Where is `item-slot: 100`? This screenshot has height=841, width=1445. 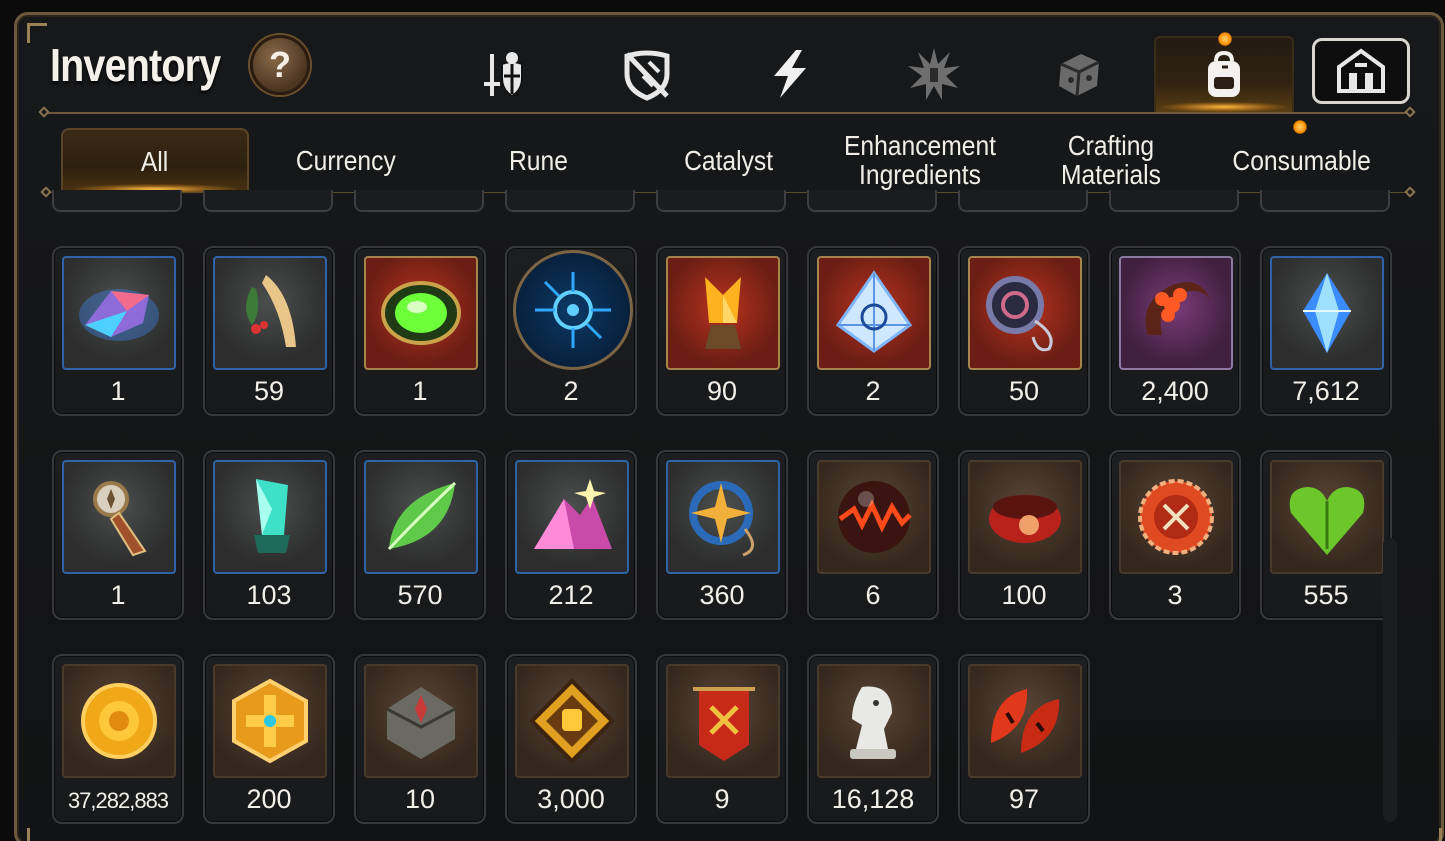
item-slot: 100 is located at coordinates (1024, 535).